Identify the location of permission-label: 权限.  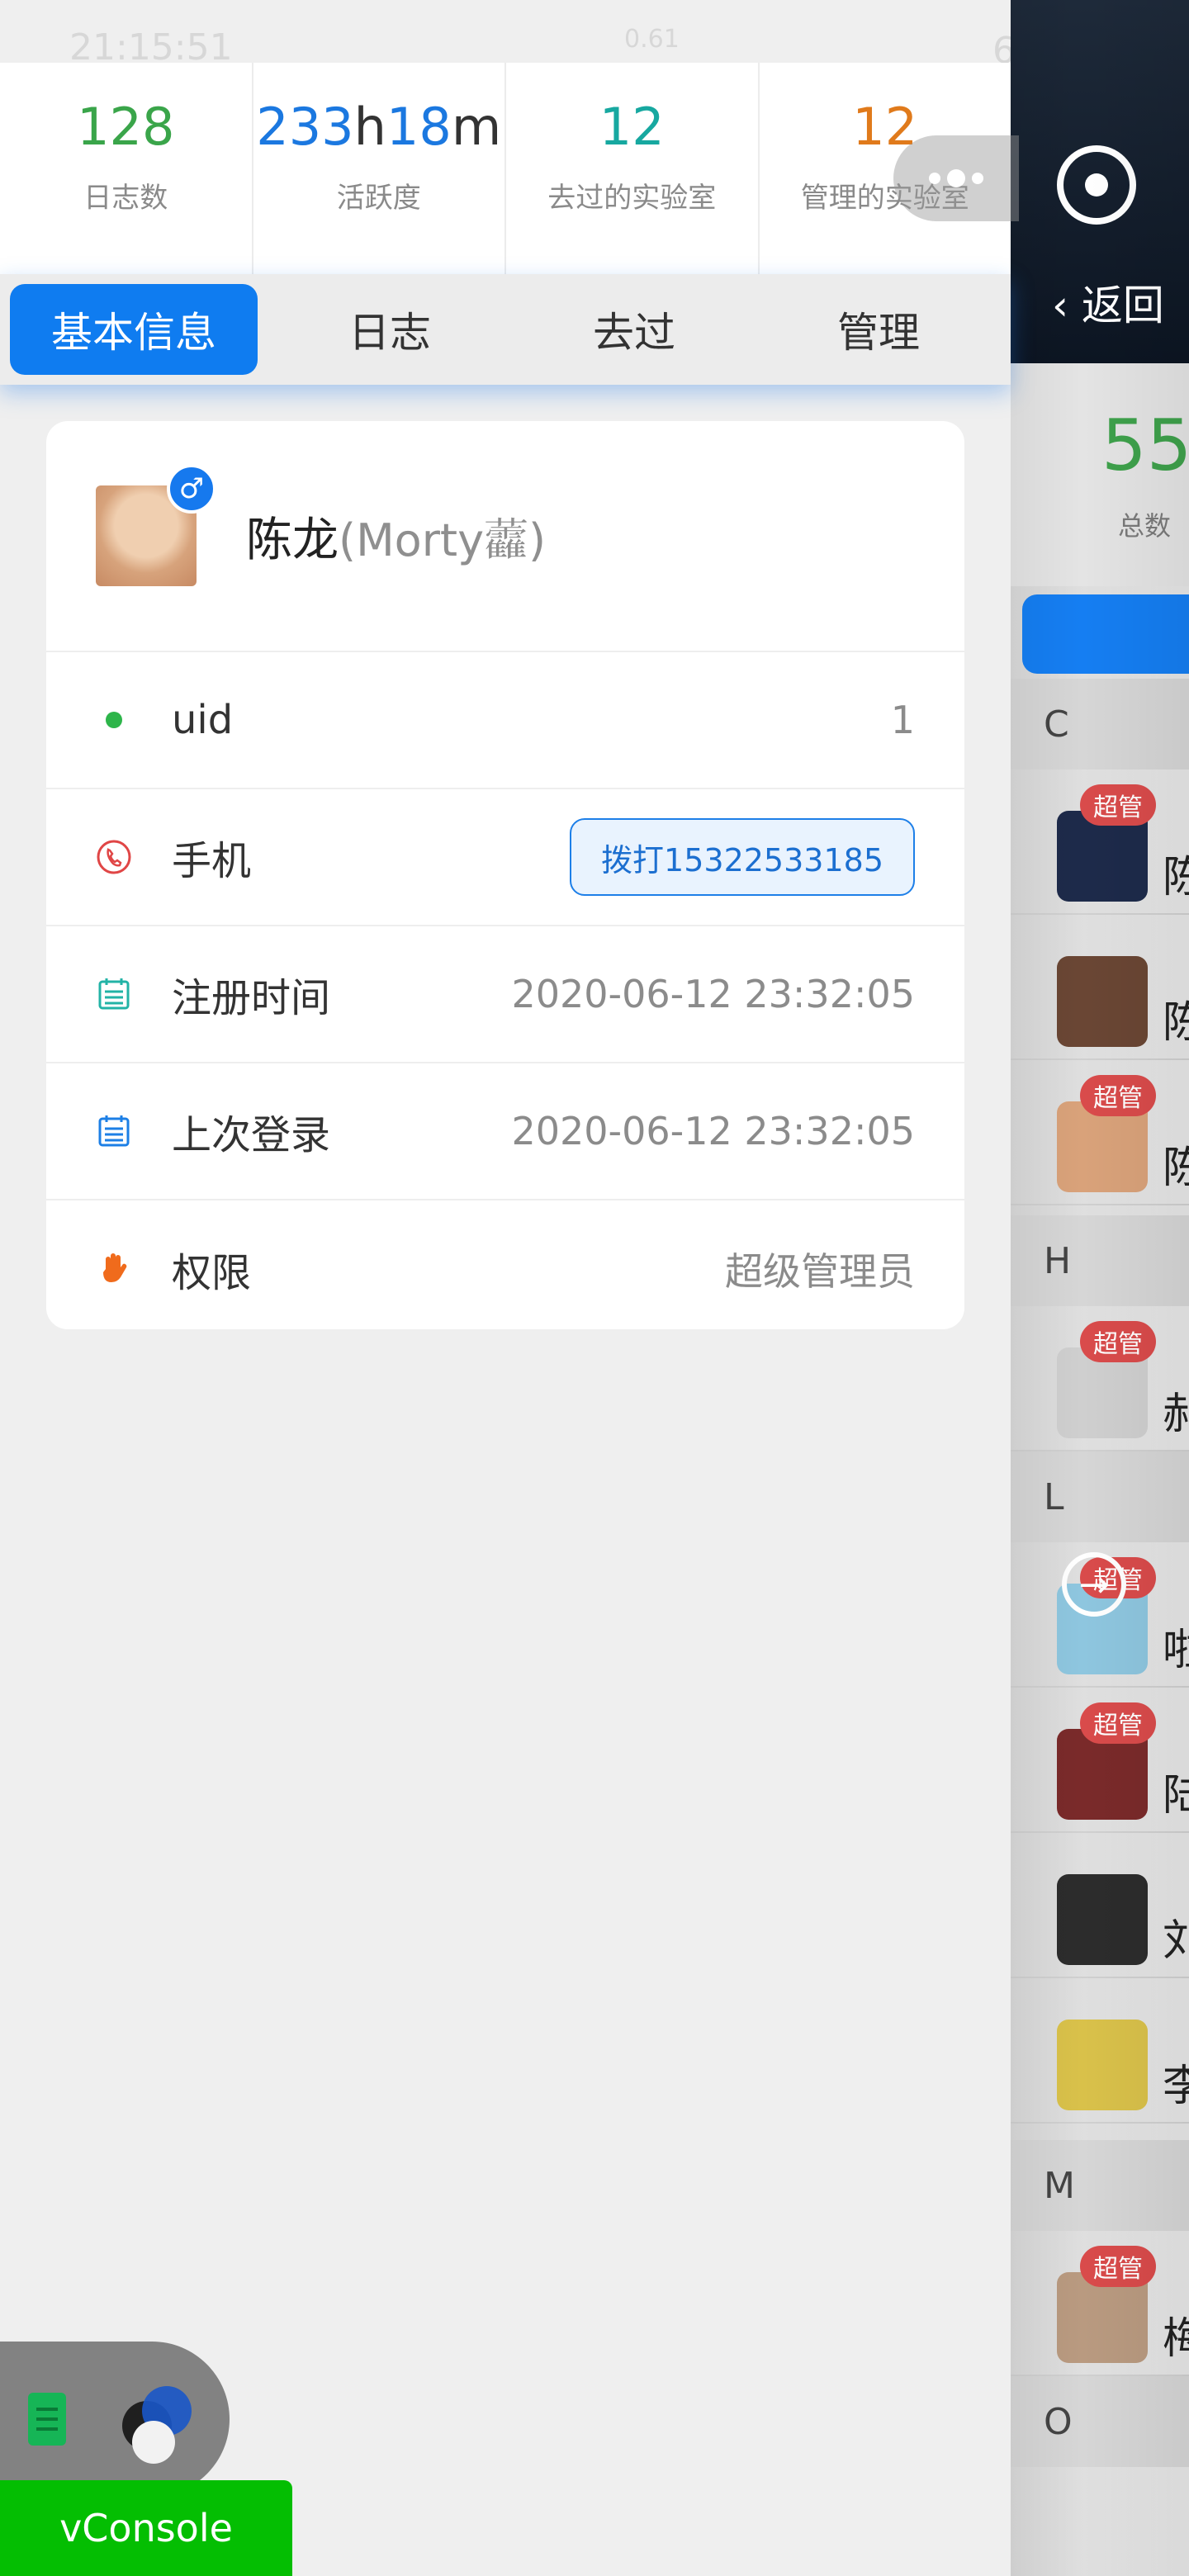
(212, 1273).